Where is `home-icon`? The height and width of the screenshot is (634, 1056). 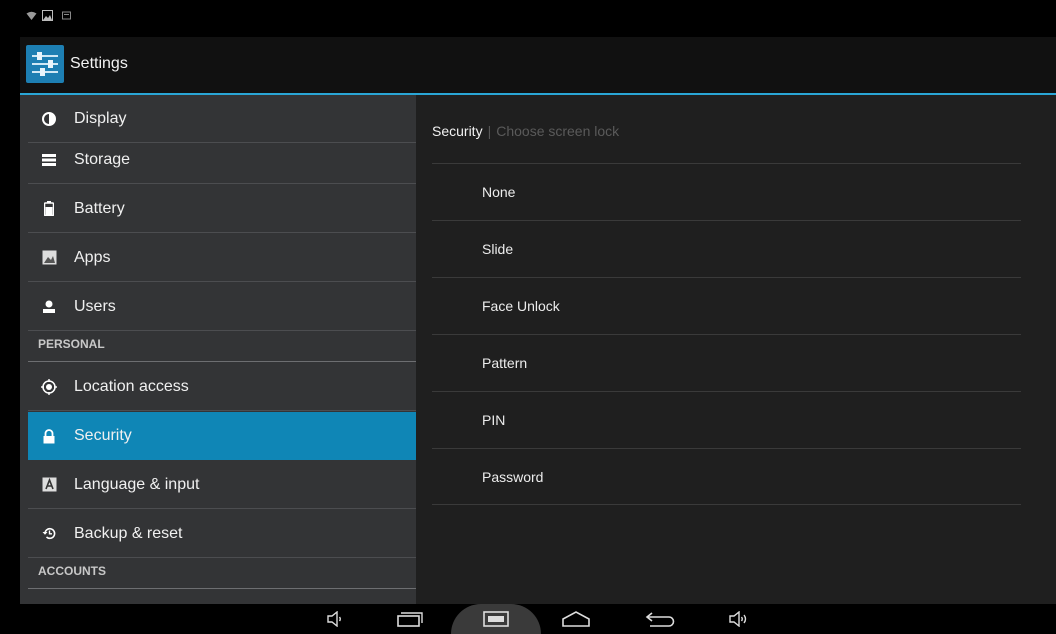
home-icon is located at coordinates (576, 619).